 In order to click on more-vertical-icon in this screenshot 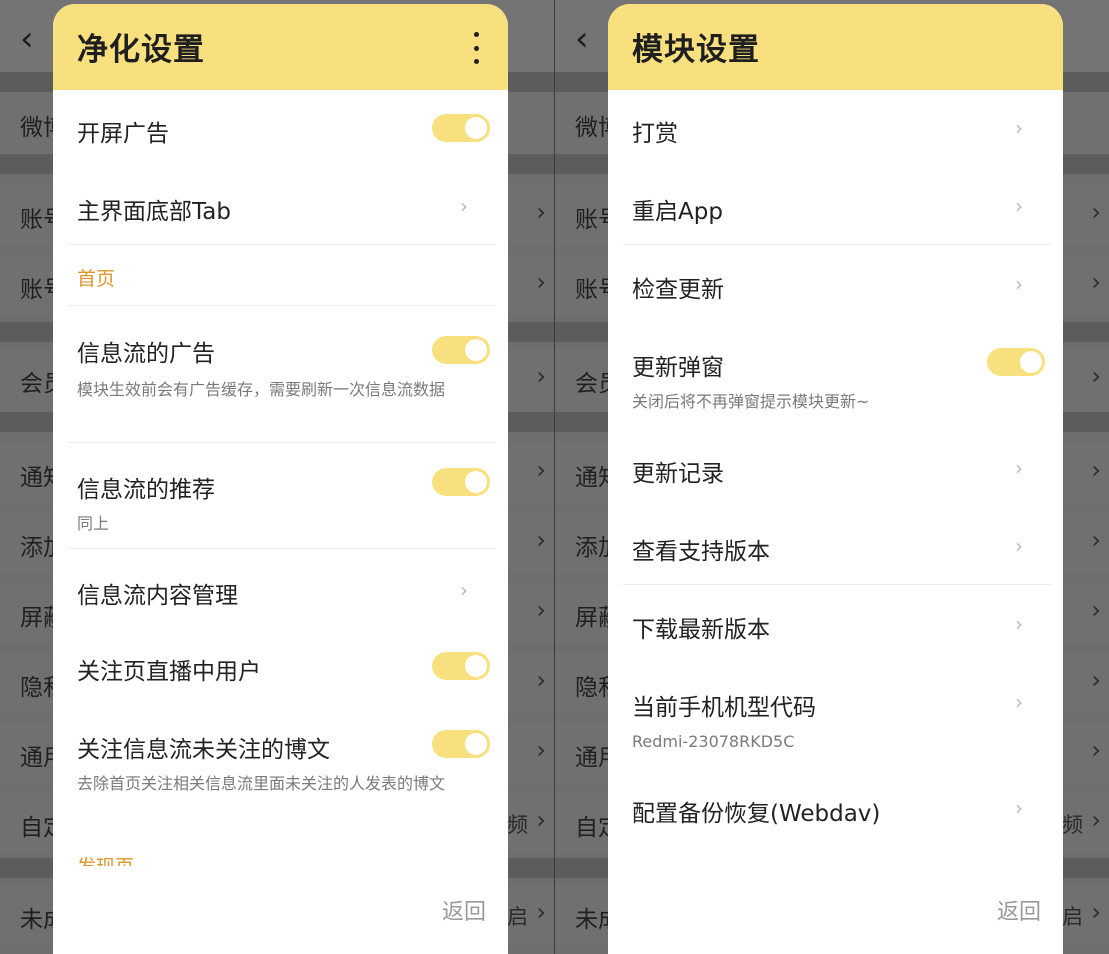, I will do `click(476, 48)`.